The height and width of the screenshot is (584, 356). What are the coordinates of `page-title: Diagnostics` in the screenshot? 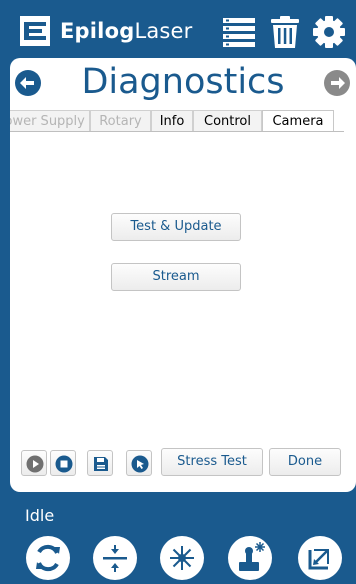 It's located at (183, 82).